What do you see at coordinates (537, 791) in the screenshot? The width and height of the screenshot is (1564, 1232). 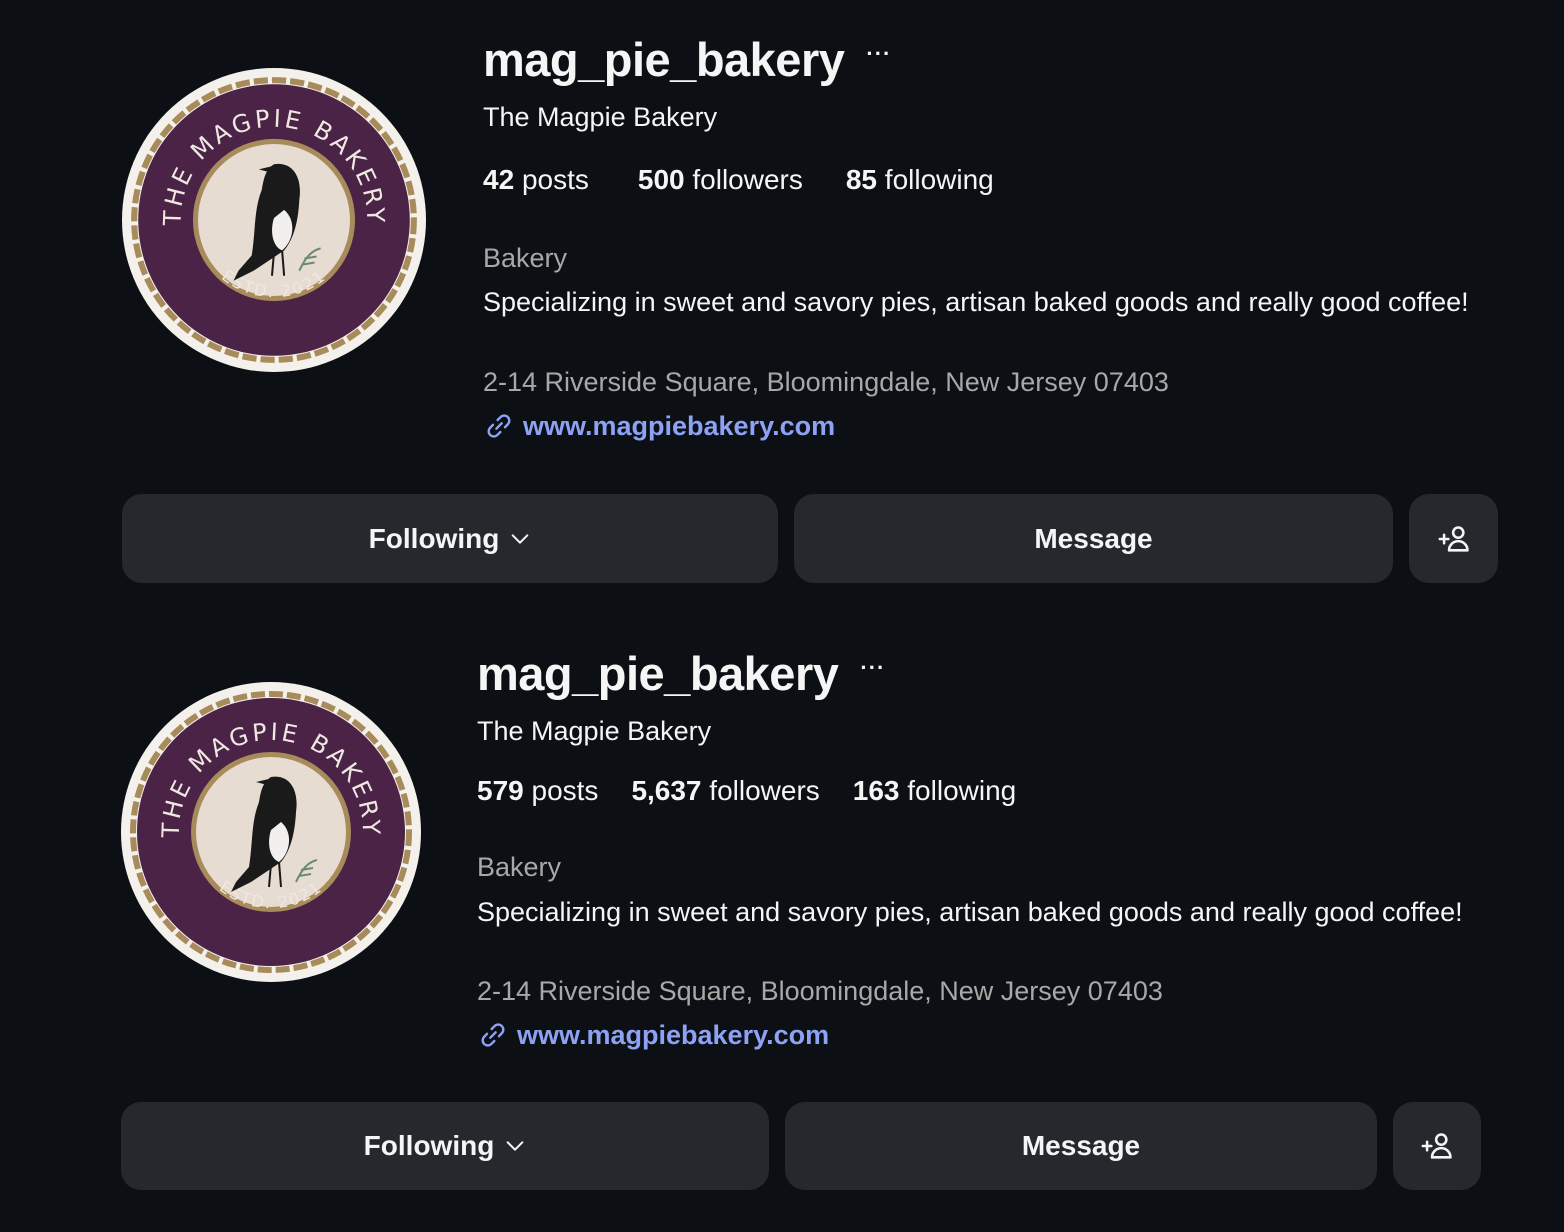 I see `posts-stat: 579 posts` at bounding box center [537, 791].